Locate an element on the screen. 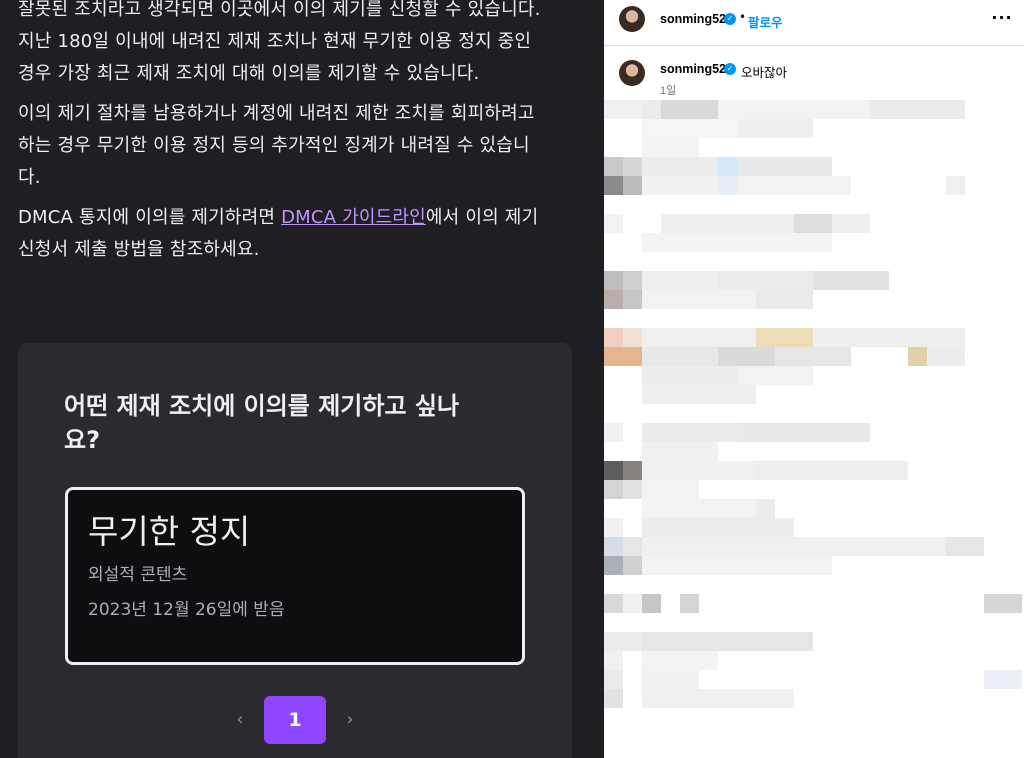 The image size is (1024, 758). dmca-line-1: DMCA 통지에 이의를 제기하려면 DMCA 가이드라인에서 이의 제기 is located at coordinates (298, 218).